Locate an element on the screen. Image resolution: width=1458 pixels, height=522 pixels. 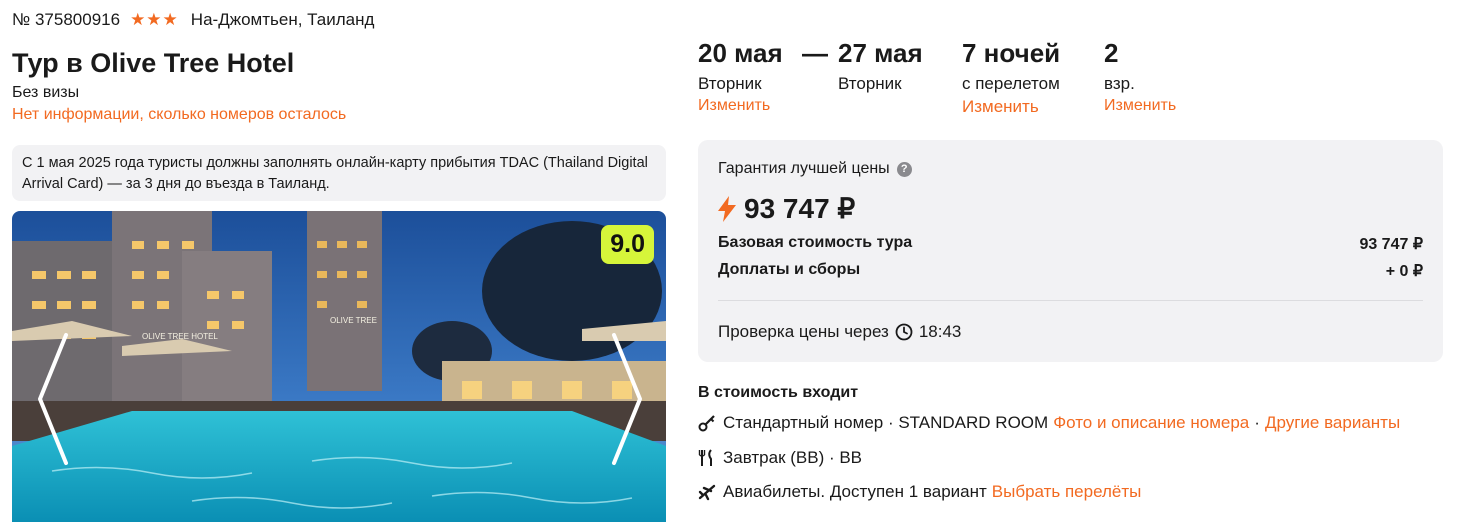
base-price-value: 93 747 ₽ is located at coordinates (1391, 244).